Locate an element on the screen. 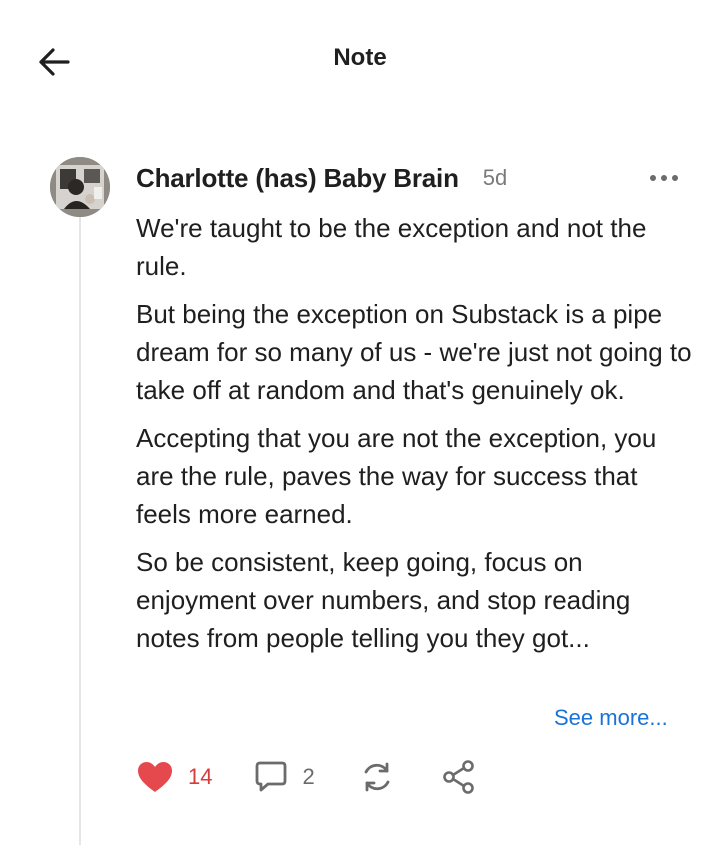 The height and width of the screenshot is (845, 720). more-options-button is located at coordinates (664, 178).